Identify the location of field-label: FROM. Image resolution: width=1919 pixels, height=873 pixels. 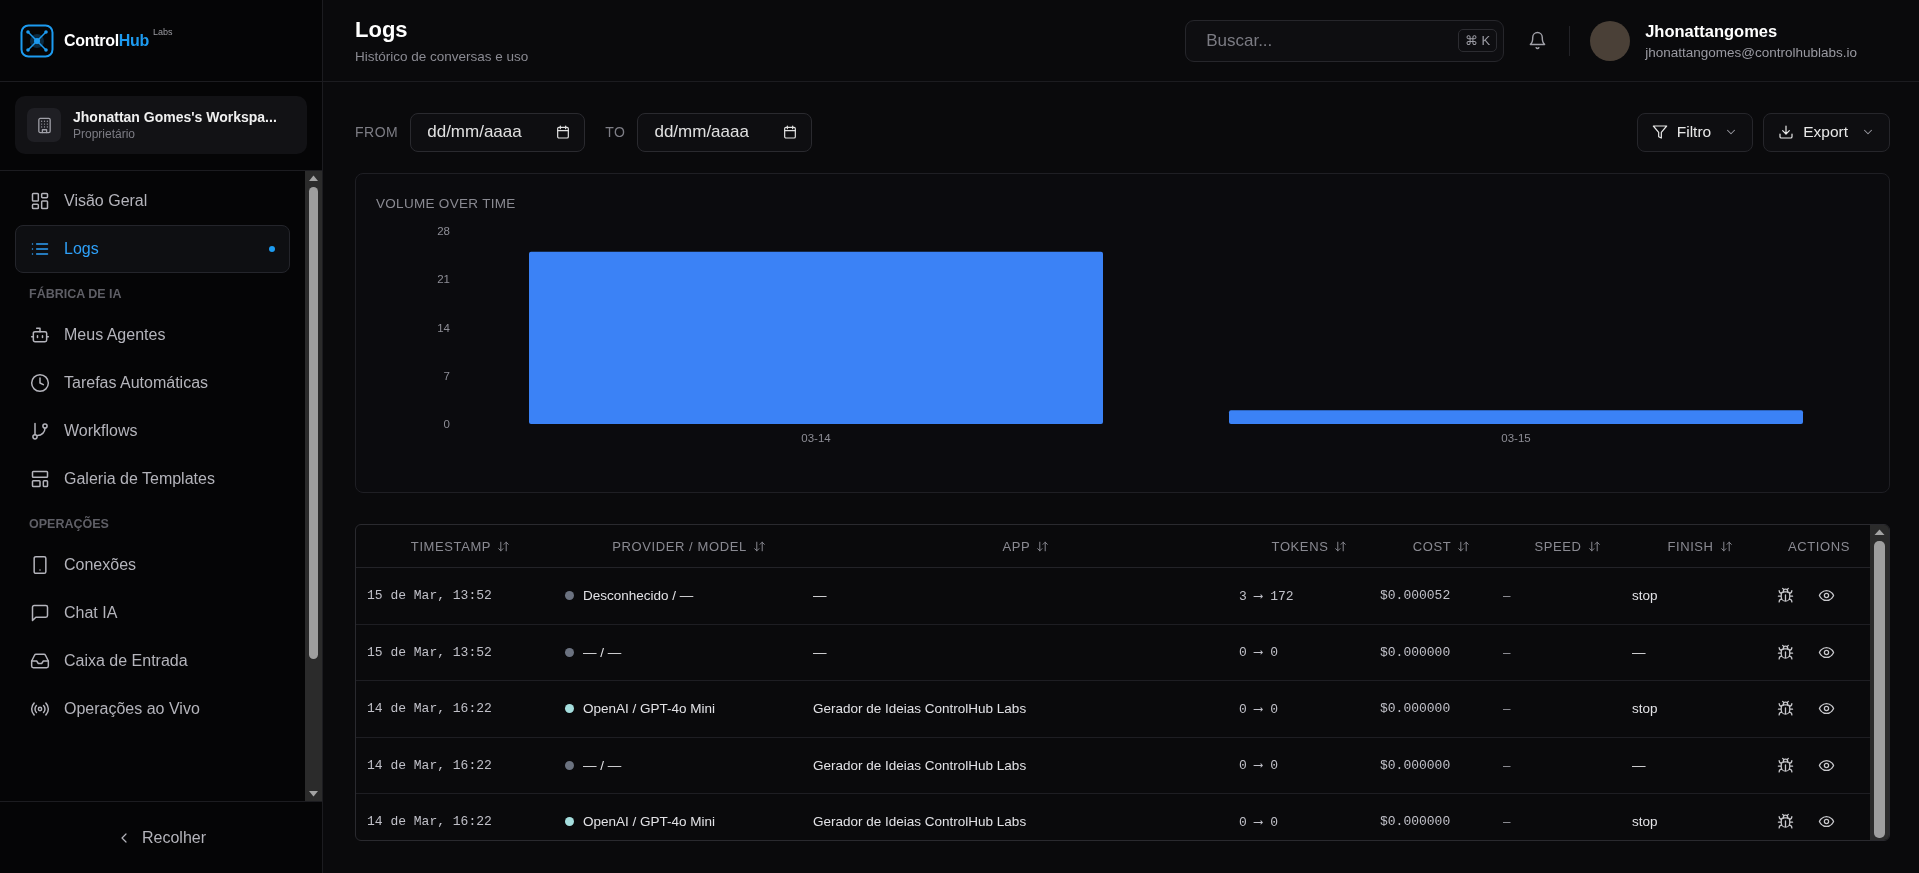
(377, 132).